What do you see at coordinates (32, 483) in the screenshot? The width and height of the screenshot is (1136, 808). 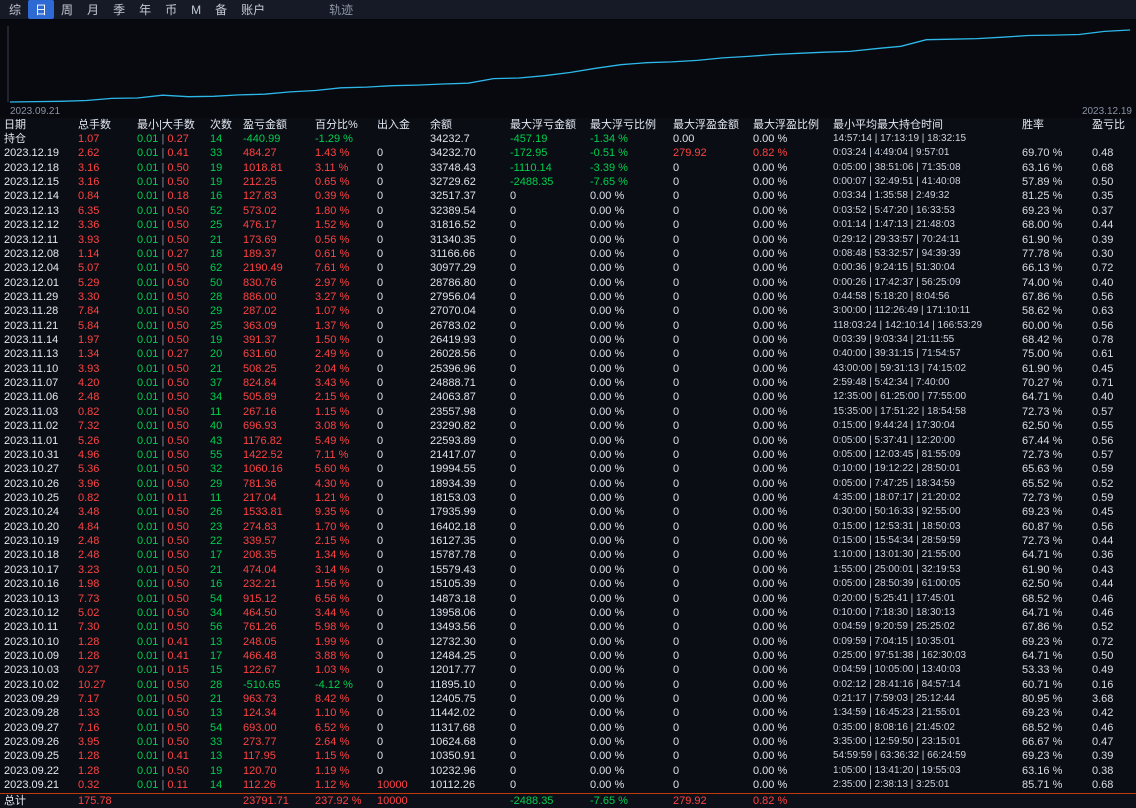 I see `date-cell: 2023.10.26` at bounding box center [32, 483].